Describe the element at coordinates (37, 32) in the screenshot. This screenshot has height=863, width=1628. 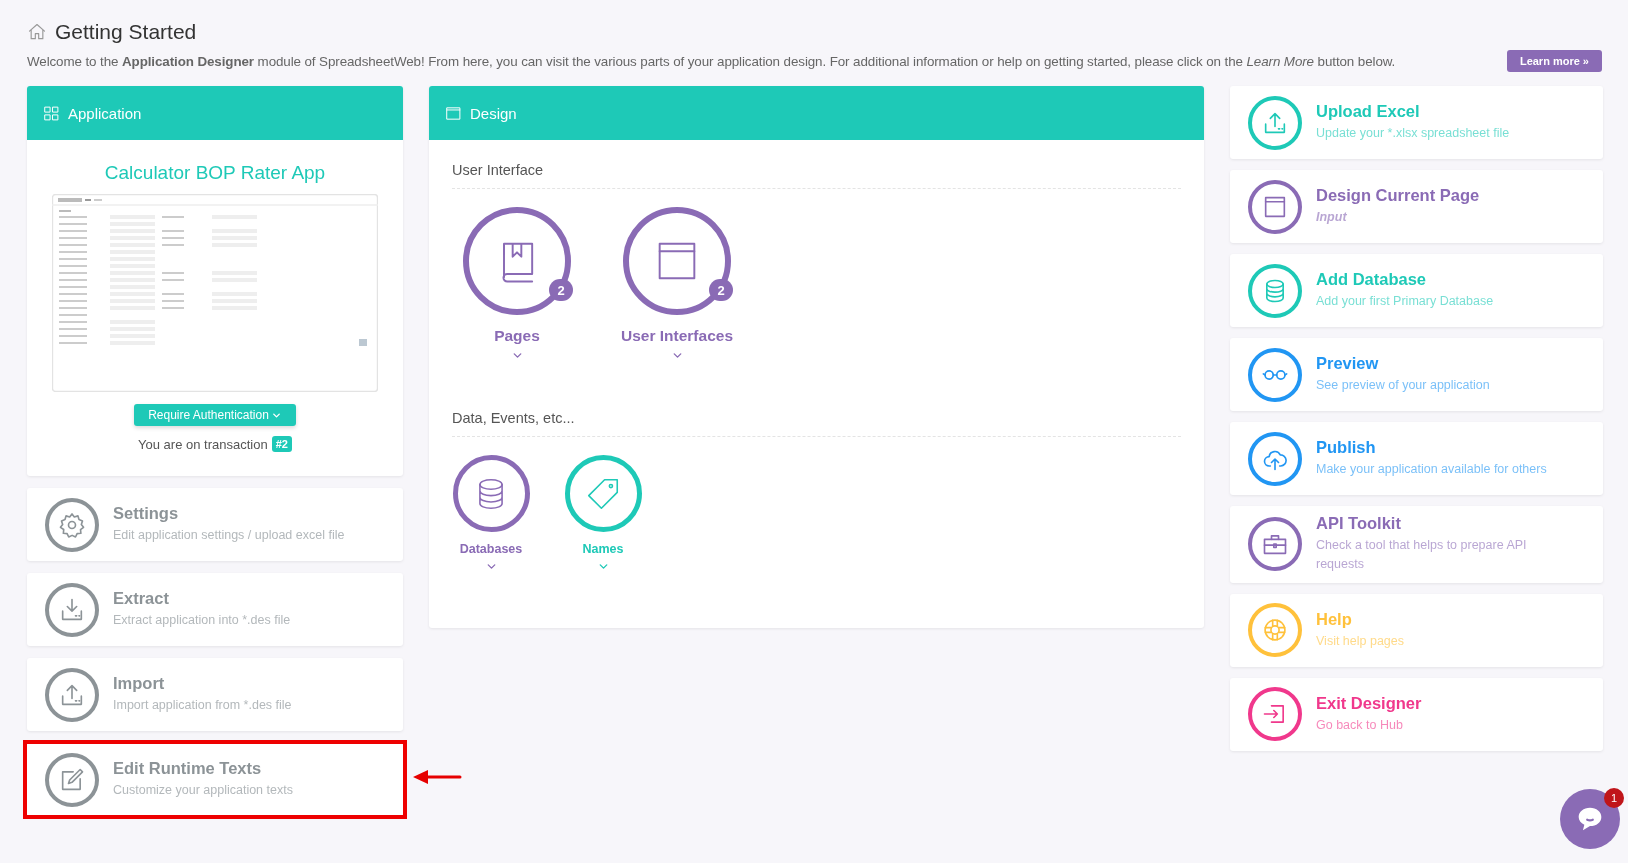
I see `home-icon` at that location.